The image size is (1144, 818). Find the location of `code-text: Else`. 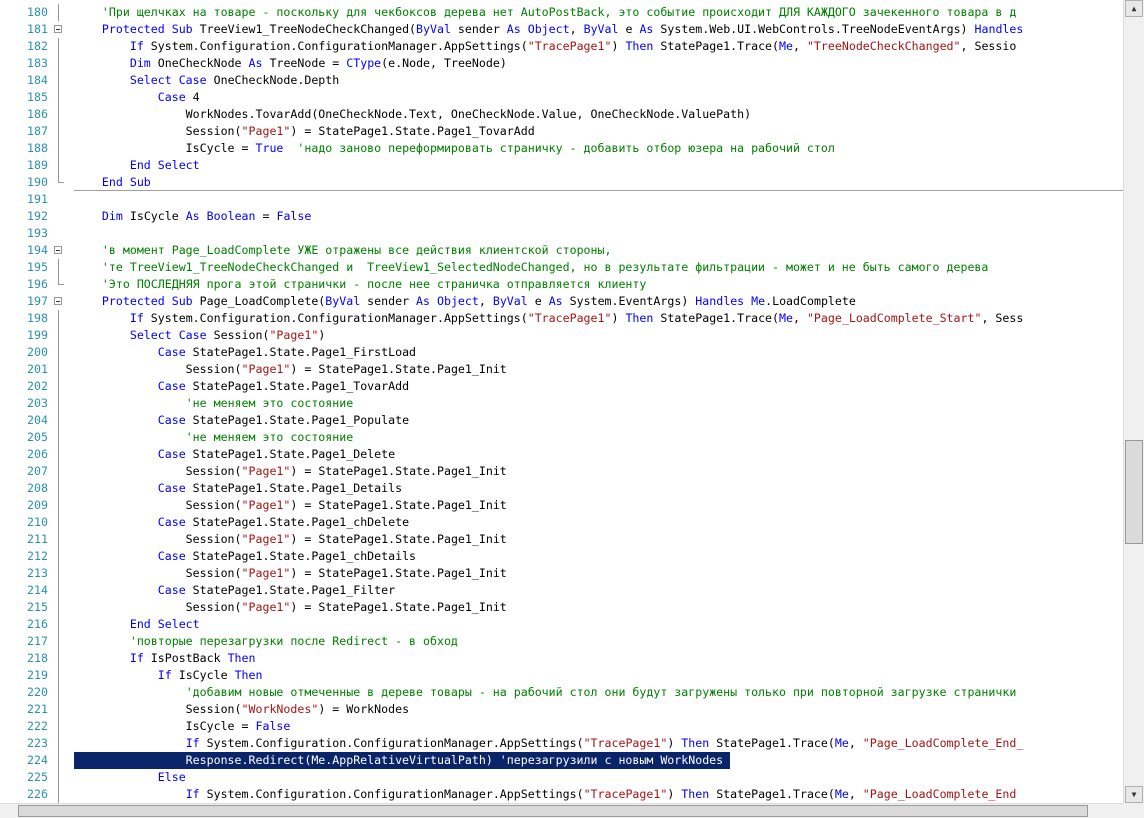

code-text: Else is located at coordinates (130, 777).